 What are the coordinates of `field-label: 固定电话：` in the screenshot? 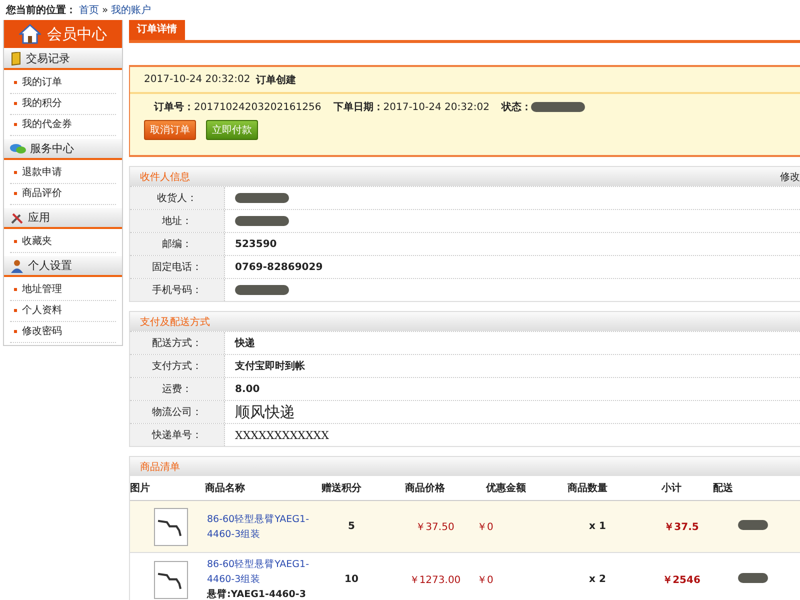 It's located at (177, 267).